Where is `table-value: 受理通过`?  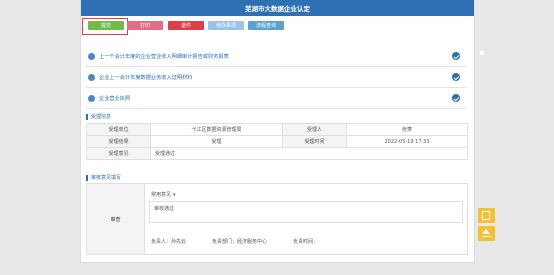
table-value: 受理通过 is located at coordinates (309, 153).